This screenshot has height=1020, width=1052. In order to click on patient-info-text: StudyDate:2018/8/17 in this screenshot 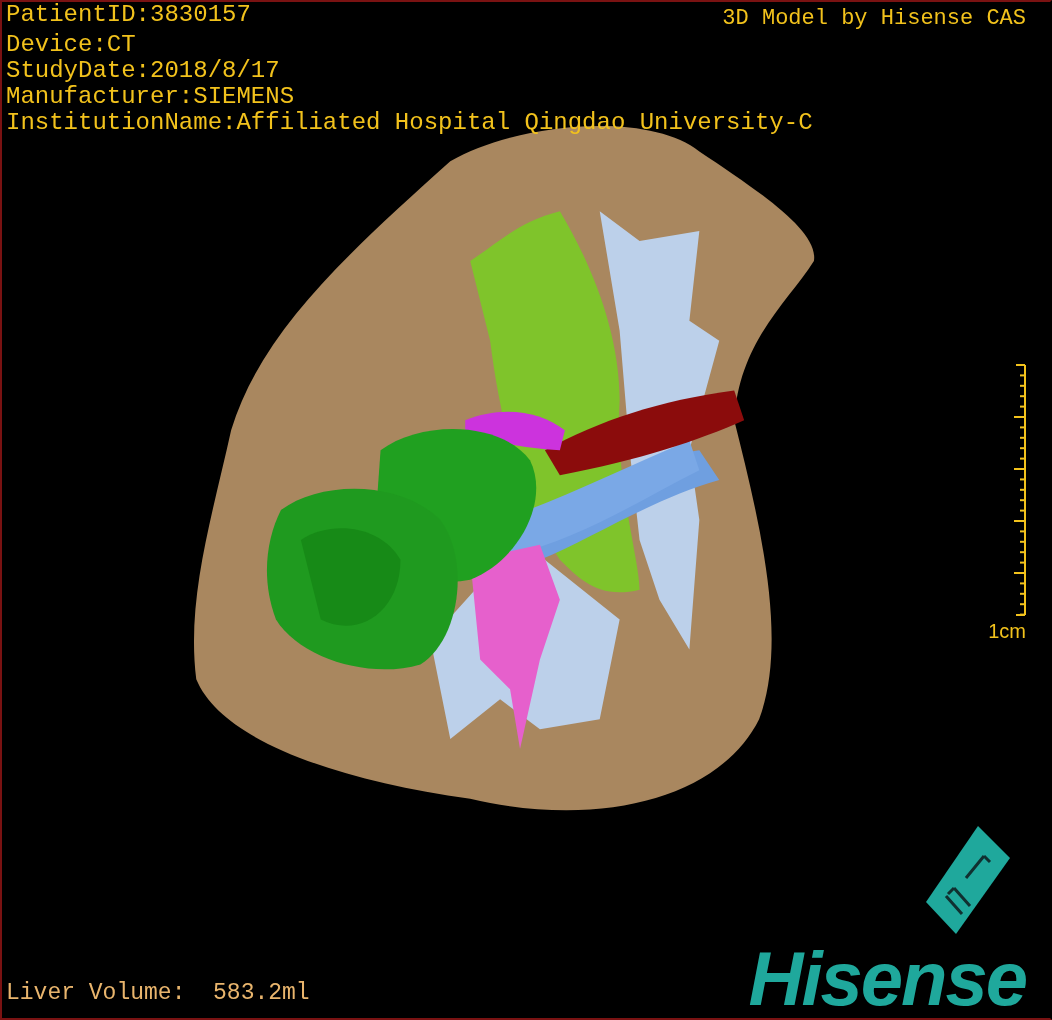, I will do `click(143, 71)`.